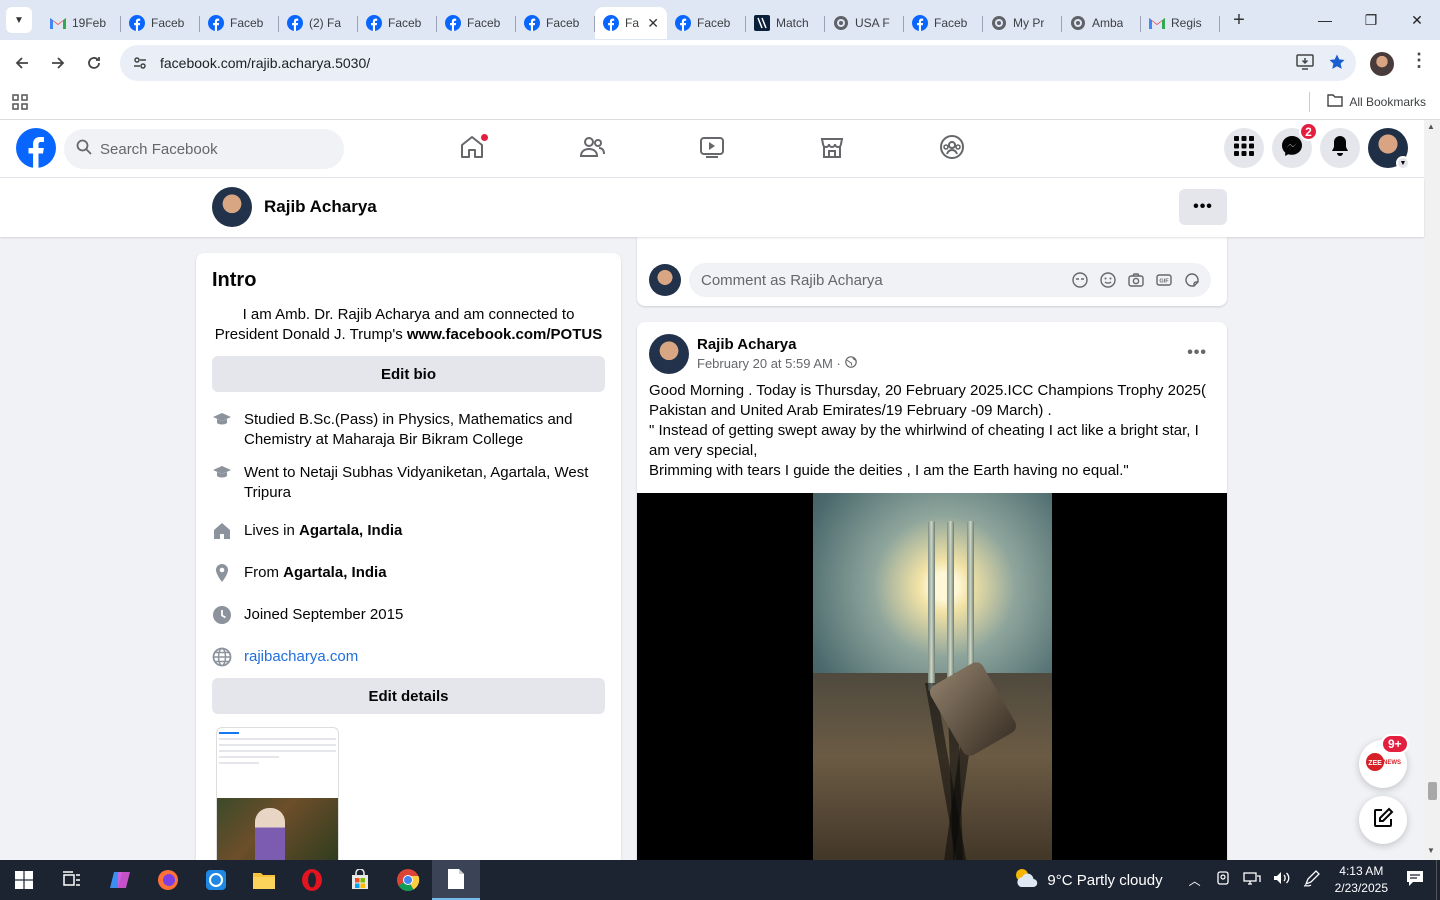 The image size is (1440, 900). What do you see at coordinates (1432, 490) in the screenshot?
I see `page-scrollbar: ▲ ▼` at bounding box center [1432, 490].